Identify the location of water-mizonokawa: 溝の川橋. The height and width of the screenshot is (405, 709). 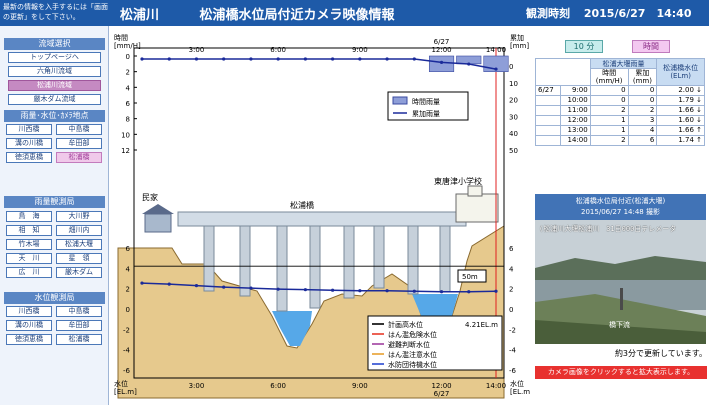
(29, 325).